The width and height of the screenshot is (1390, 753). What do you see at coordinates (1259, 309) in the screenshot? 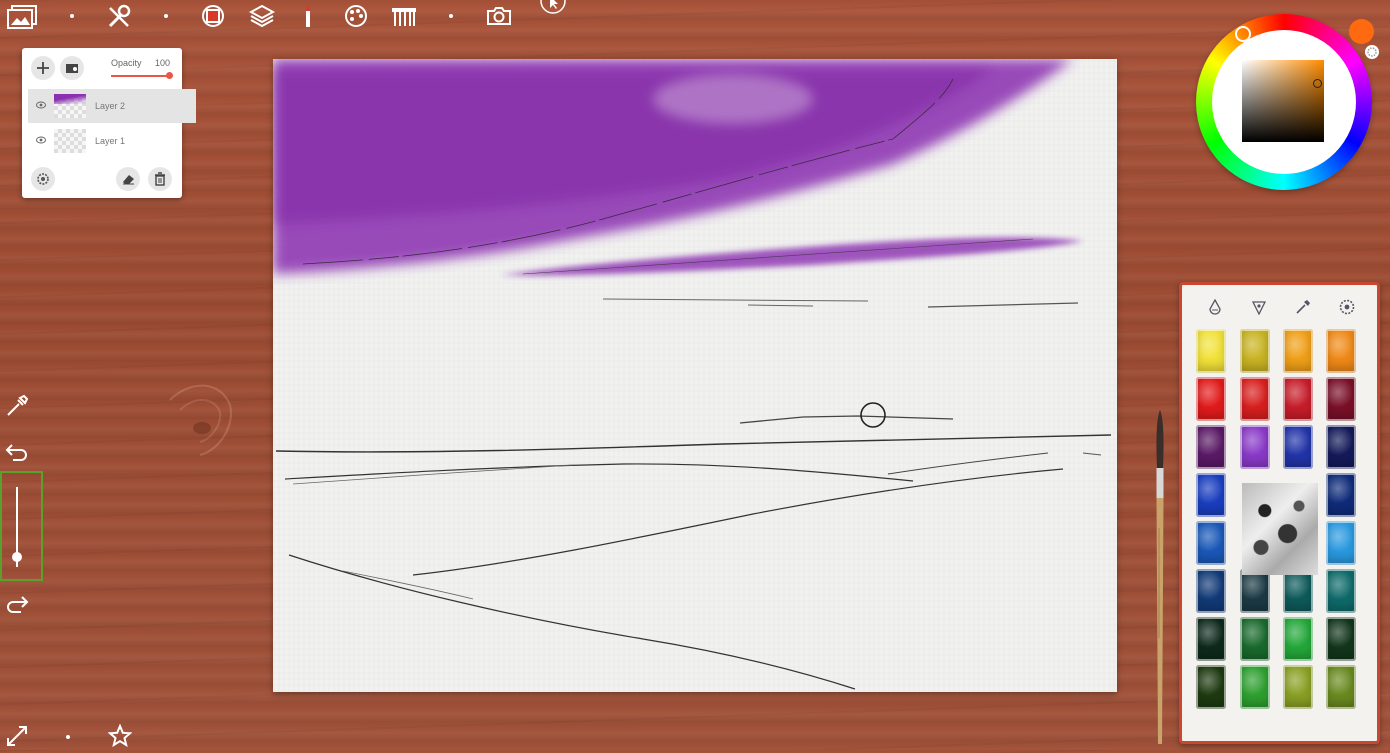
I see `pigment-icon` at bounding box center [1259, 309].